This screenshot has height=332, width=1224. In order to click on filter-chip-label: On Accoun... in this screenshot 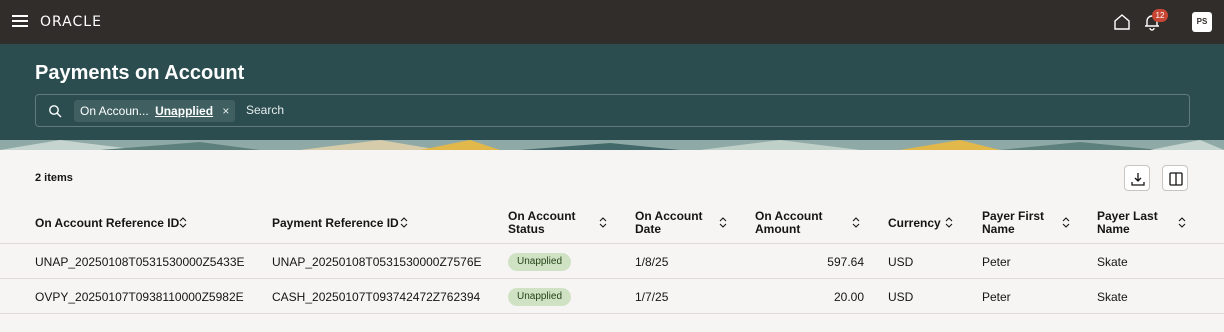, I will do `click(114, 111)`.